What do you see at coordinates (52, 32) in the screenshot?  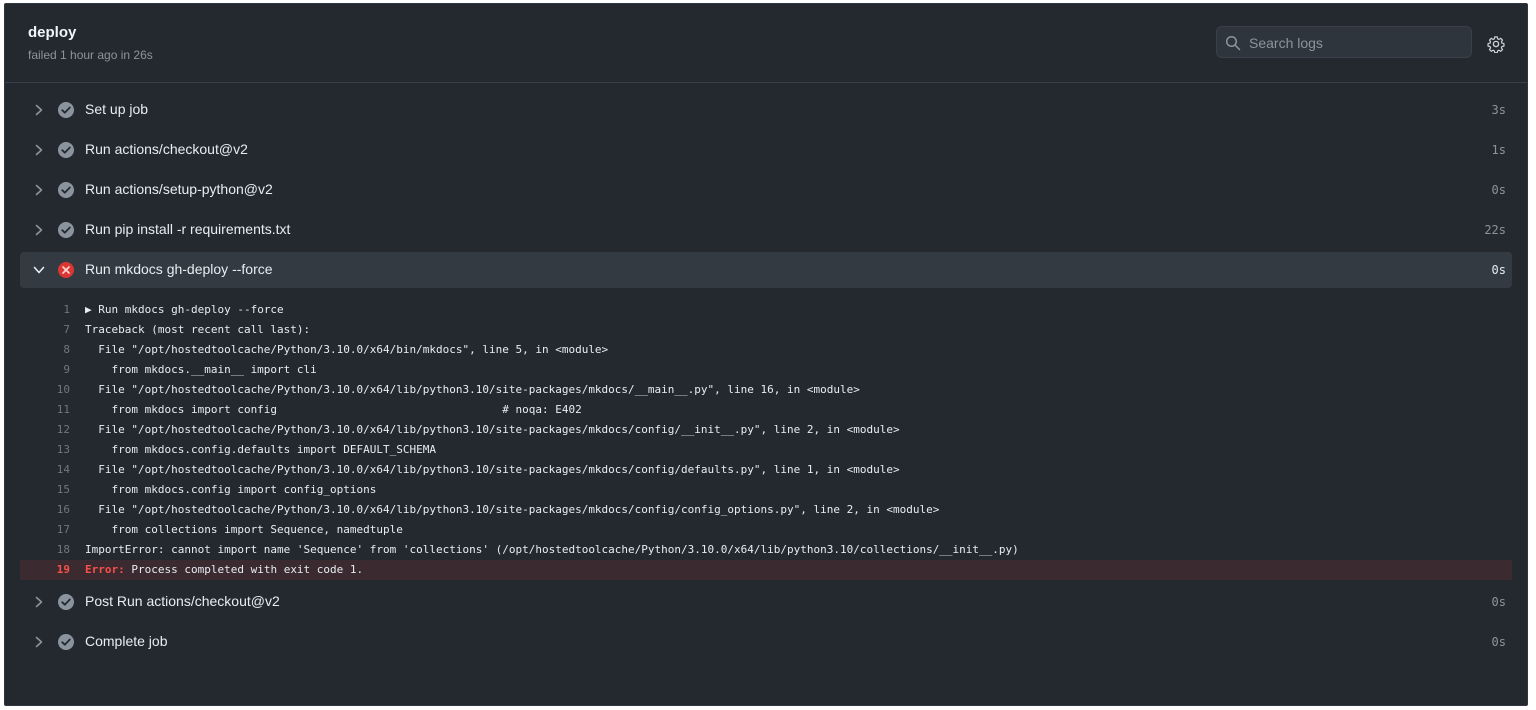 I see `job-title: deploy` at bounding box center [52, 32].